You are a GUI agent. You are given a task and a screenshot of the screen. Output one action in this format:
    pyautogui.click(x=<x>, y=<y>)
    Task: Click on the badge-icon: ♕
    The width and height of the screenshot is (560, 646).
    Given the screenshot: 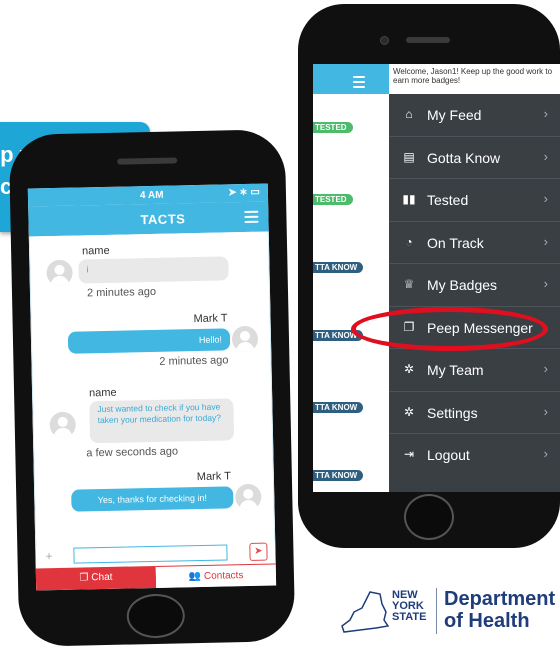 What is the action you would take?
    pyautogui.click(x=409, y=284)
    